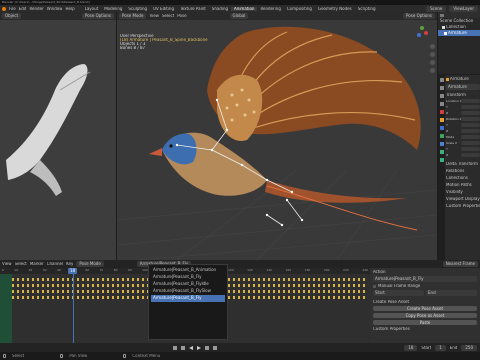  I want to click on rotation-y-field, so click(470, 125).